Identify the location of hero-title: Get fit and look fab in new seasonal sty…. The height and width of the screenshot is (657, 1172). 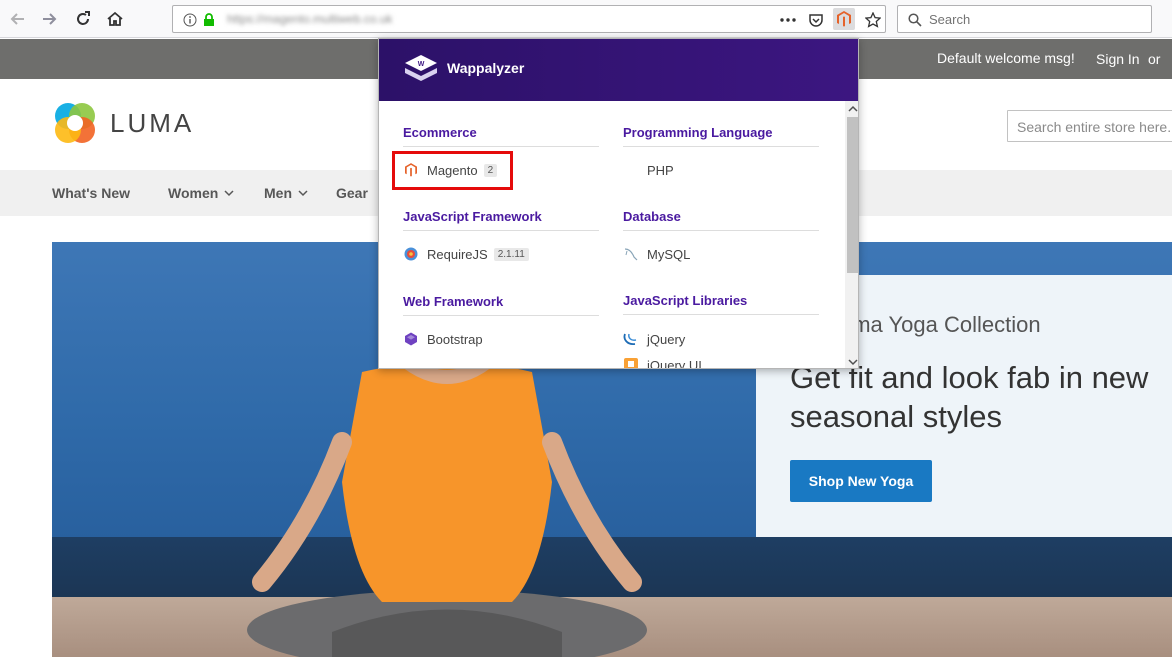
(969, 397).